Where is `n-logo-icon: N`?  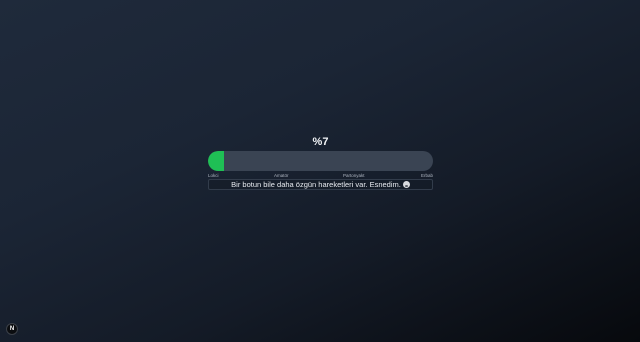
n-logo-icon: N is located at coordinates (12, 329).